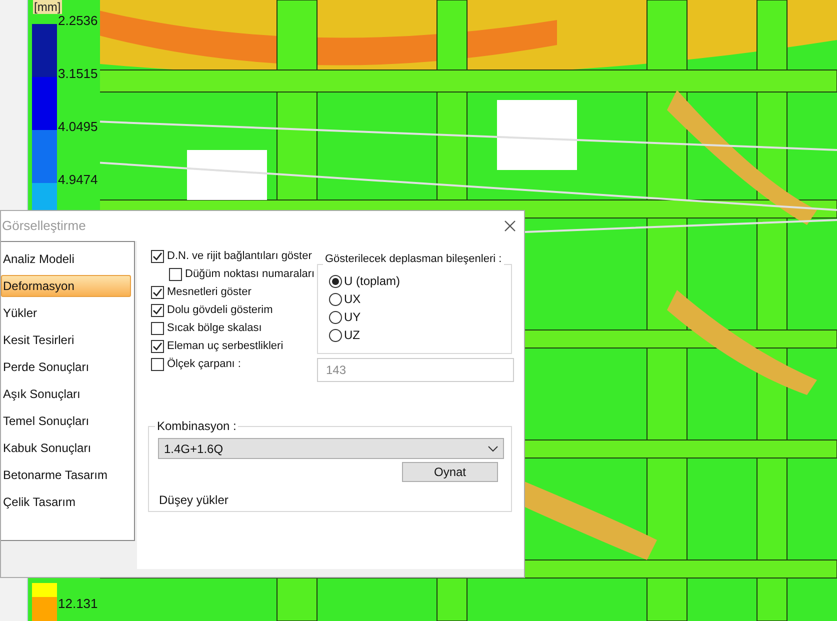 The height and width of the screenshot is (621, 837). Describe the element at coordinates (78, 73) in the screenshot. I see `legend-value: 3.1515` at that location.